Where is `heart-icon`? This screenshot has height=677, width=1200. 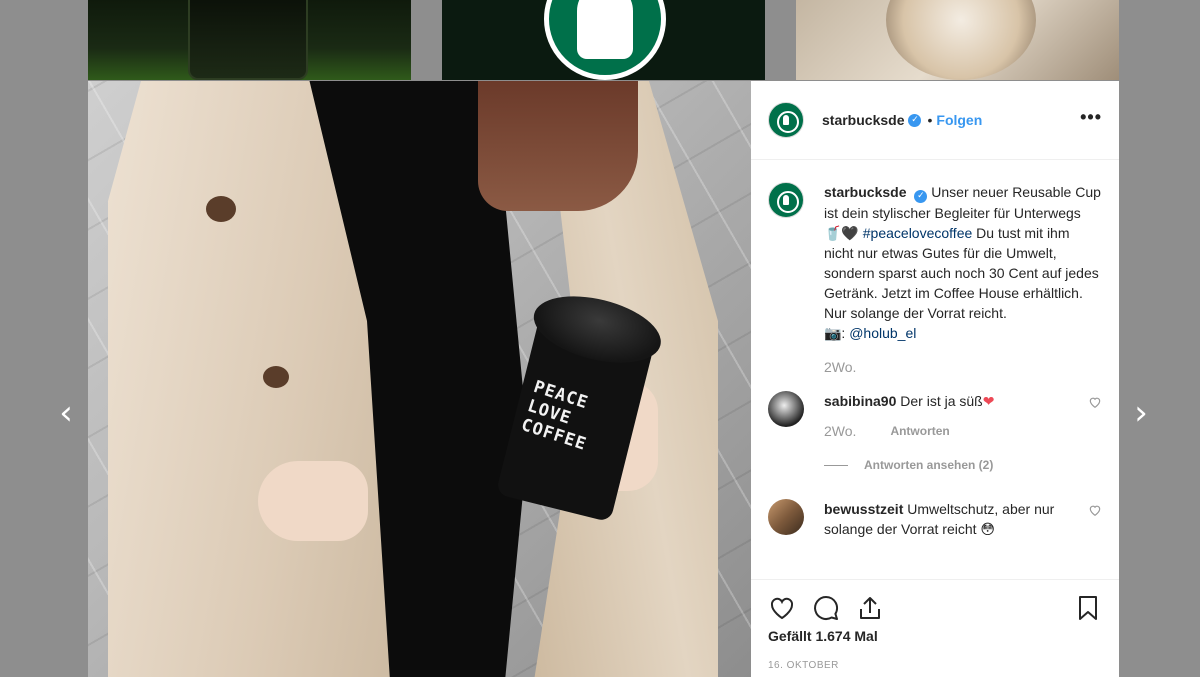
heart-icon is located at coordinates (782, 608).